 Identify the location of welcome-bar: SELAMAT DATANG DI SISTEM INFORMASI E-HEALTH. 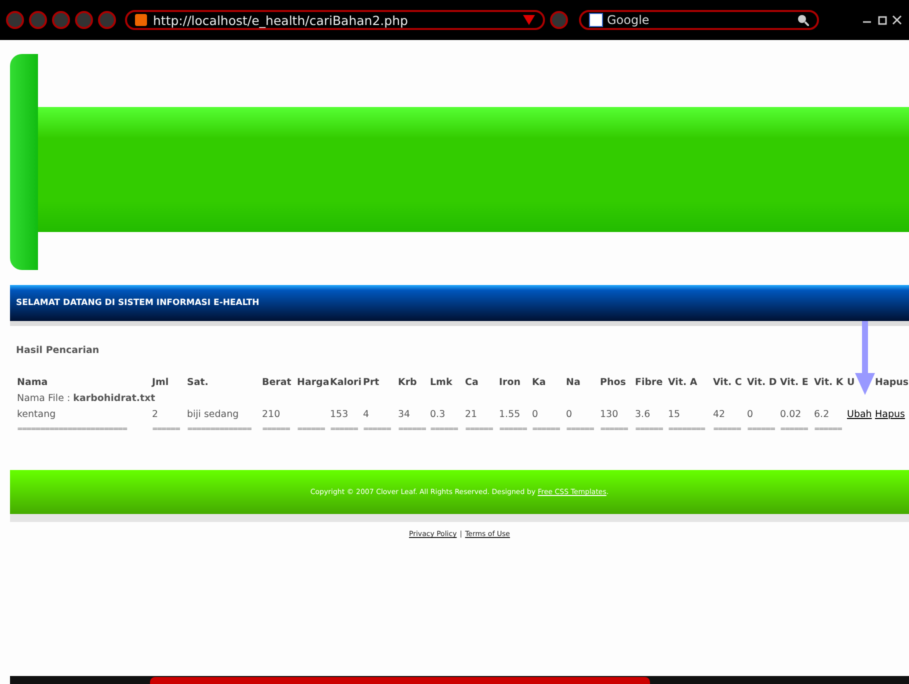
(459, 303).